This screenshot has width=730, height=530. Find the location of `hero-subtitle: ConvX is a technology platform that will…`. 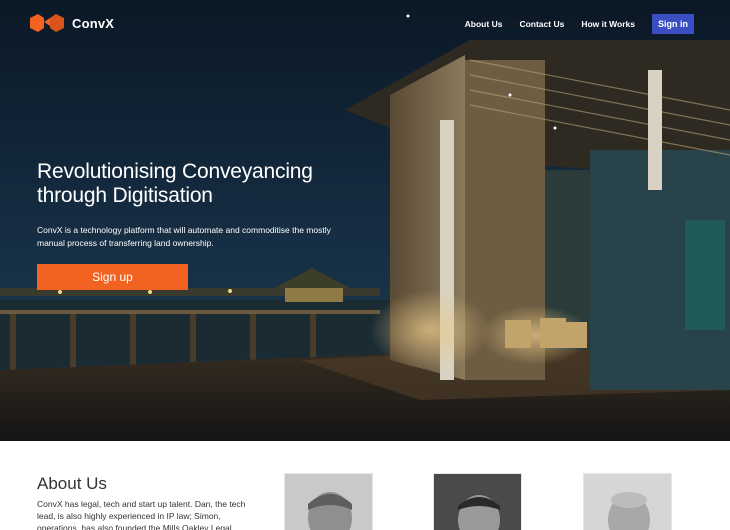

hero-subtitle: ConvX is a technology platform that will… is located at coordinates (184, 236).